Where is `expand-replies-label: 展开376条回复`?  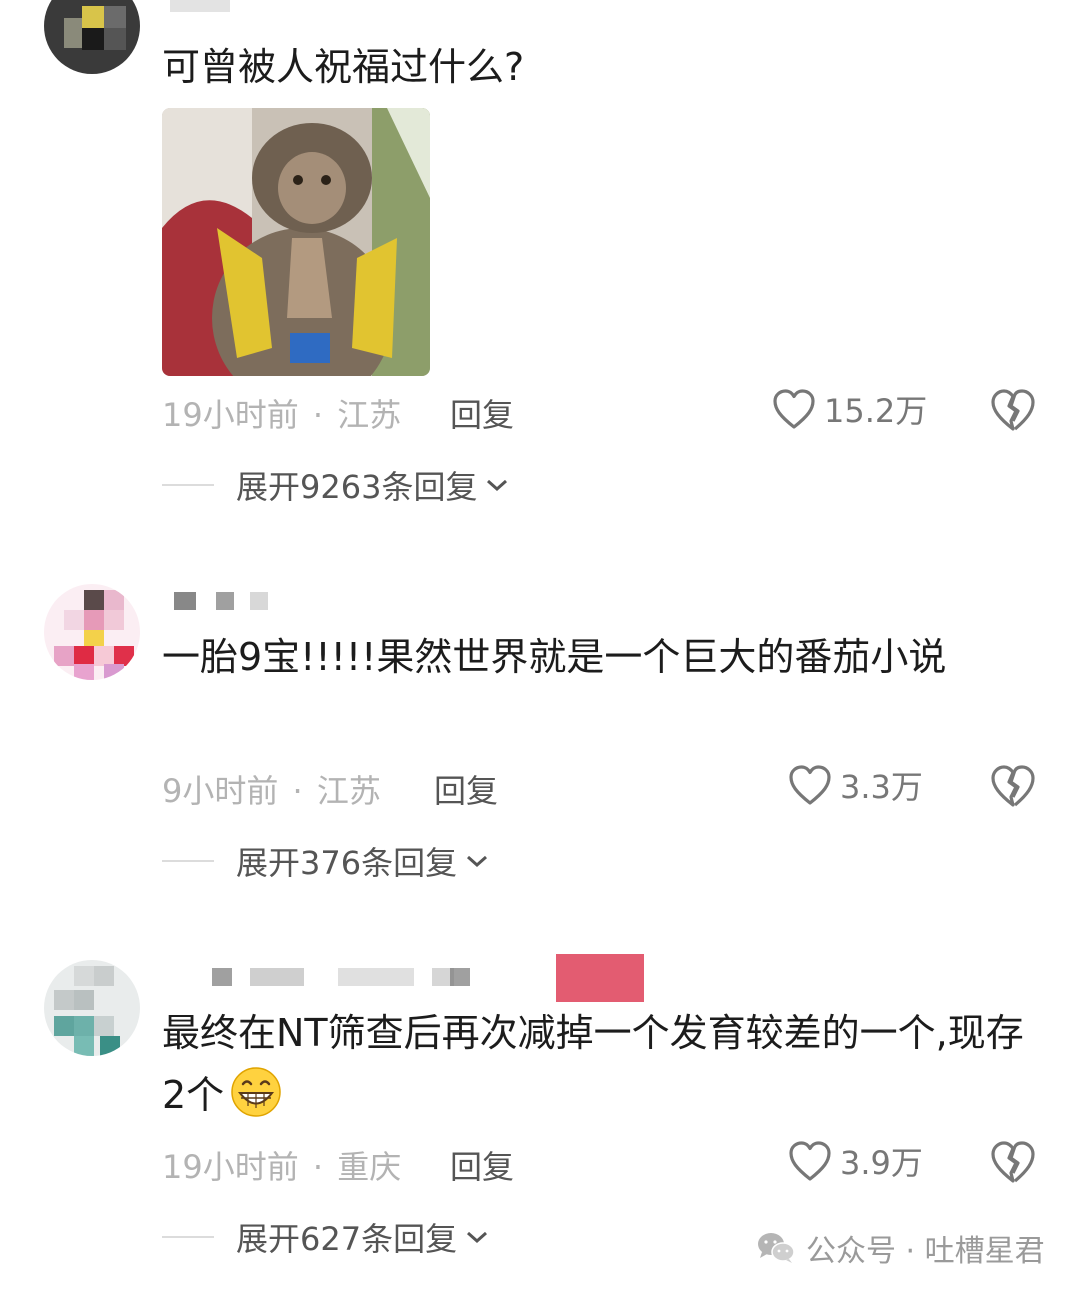
expand-replies-label: 展开376条回复 is located at coordinates (347, 863).